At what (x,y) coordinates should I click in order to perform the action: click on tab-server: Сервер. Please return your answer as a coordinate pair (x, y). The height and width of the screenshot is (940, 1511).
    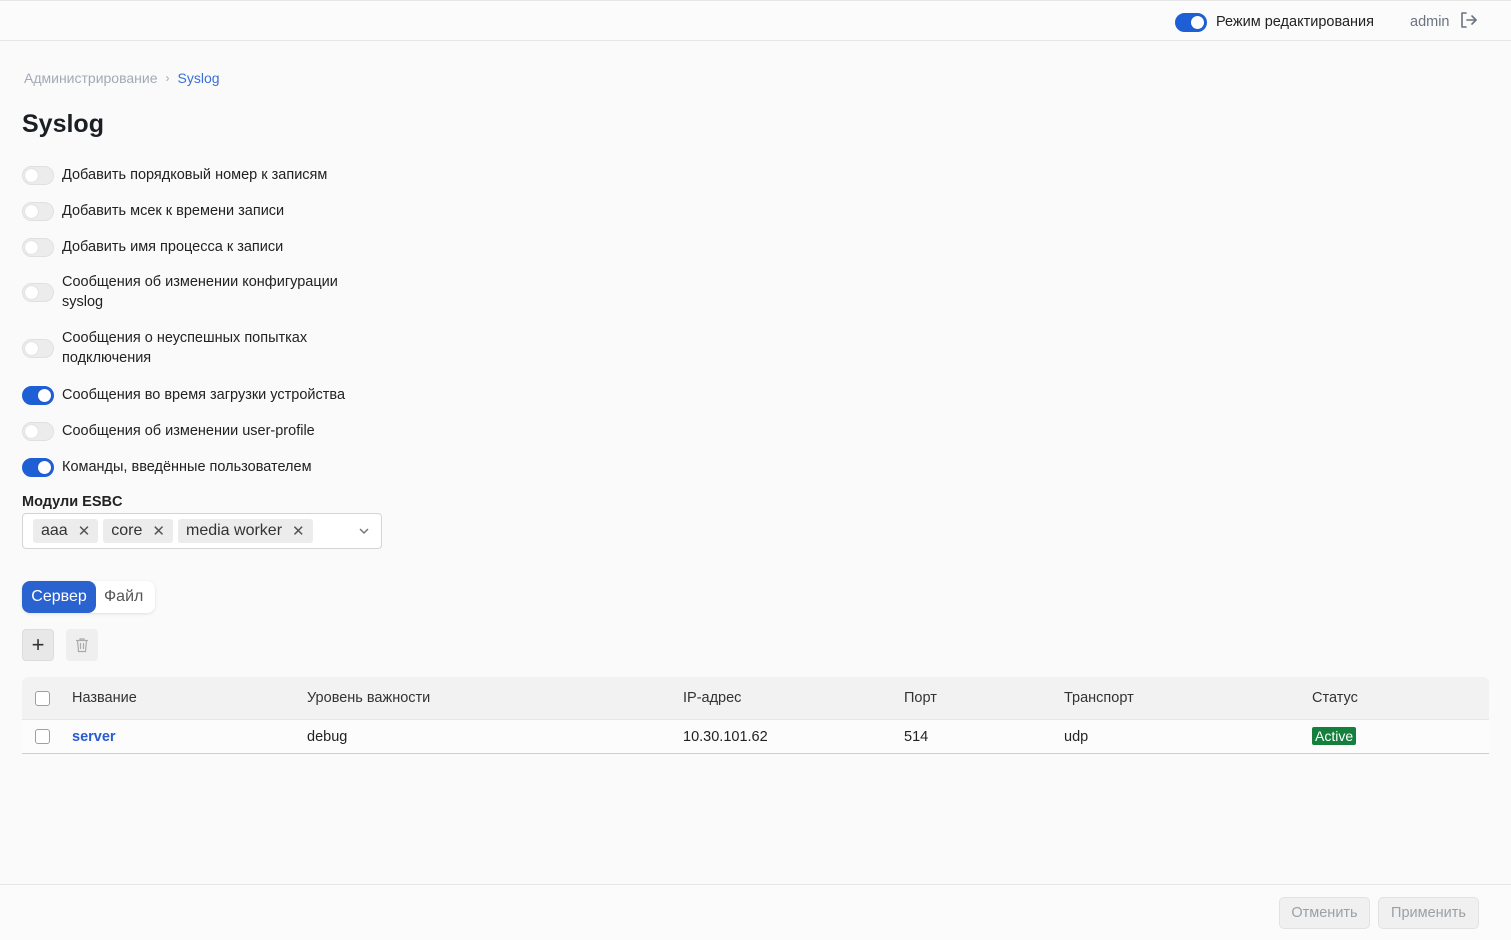
    Looking at the image, I should click on (59, 597).